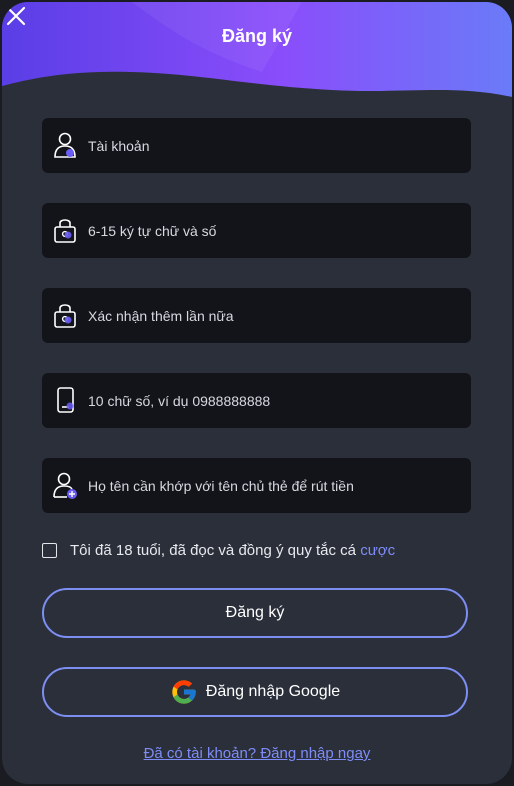  Describe the element at coordinates (273, 691) in the screenshot. I see `google-button-label: Đăng nhập Google` at that location.